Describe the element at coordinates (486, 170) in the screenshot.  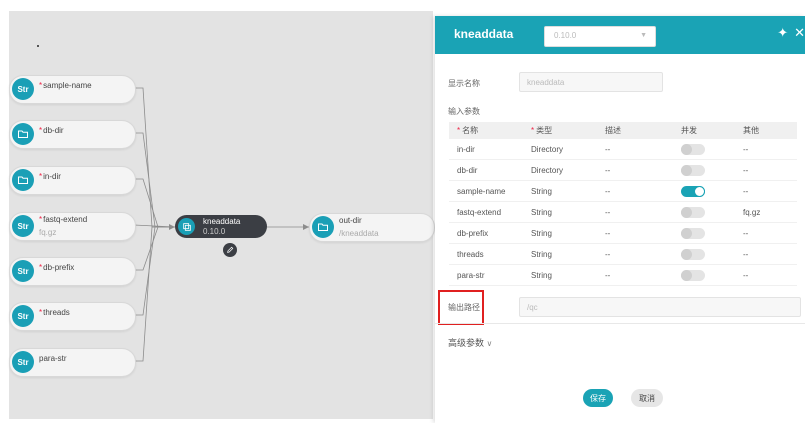
I see `param-name: db-dir` at that location.